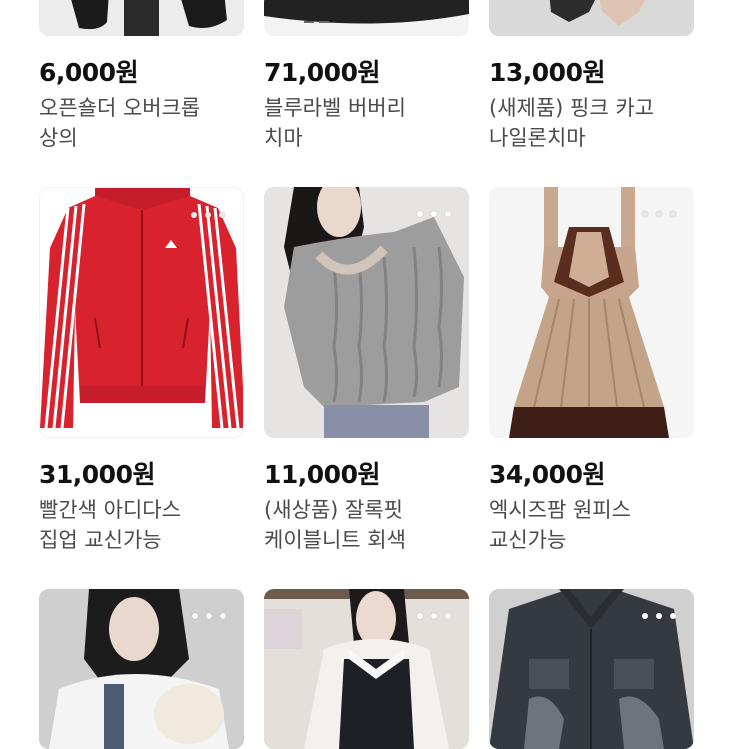 The image size is (733, 749). What do you see at coordinates (609, 138) in the screenshot?
I see `title-3-line2: 나일론치마` at bounding box center [609, 138].